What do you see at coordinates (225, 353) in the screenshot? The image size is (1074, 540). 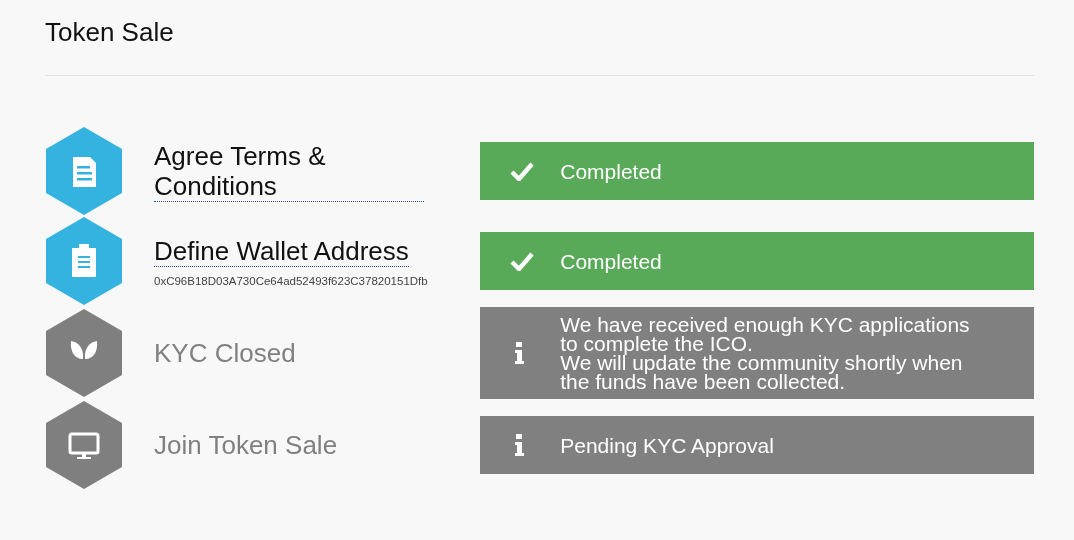 I see `step-title: KYC Closed` at bounding box center [225, 353].